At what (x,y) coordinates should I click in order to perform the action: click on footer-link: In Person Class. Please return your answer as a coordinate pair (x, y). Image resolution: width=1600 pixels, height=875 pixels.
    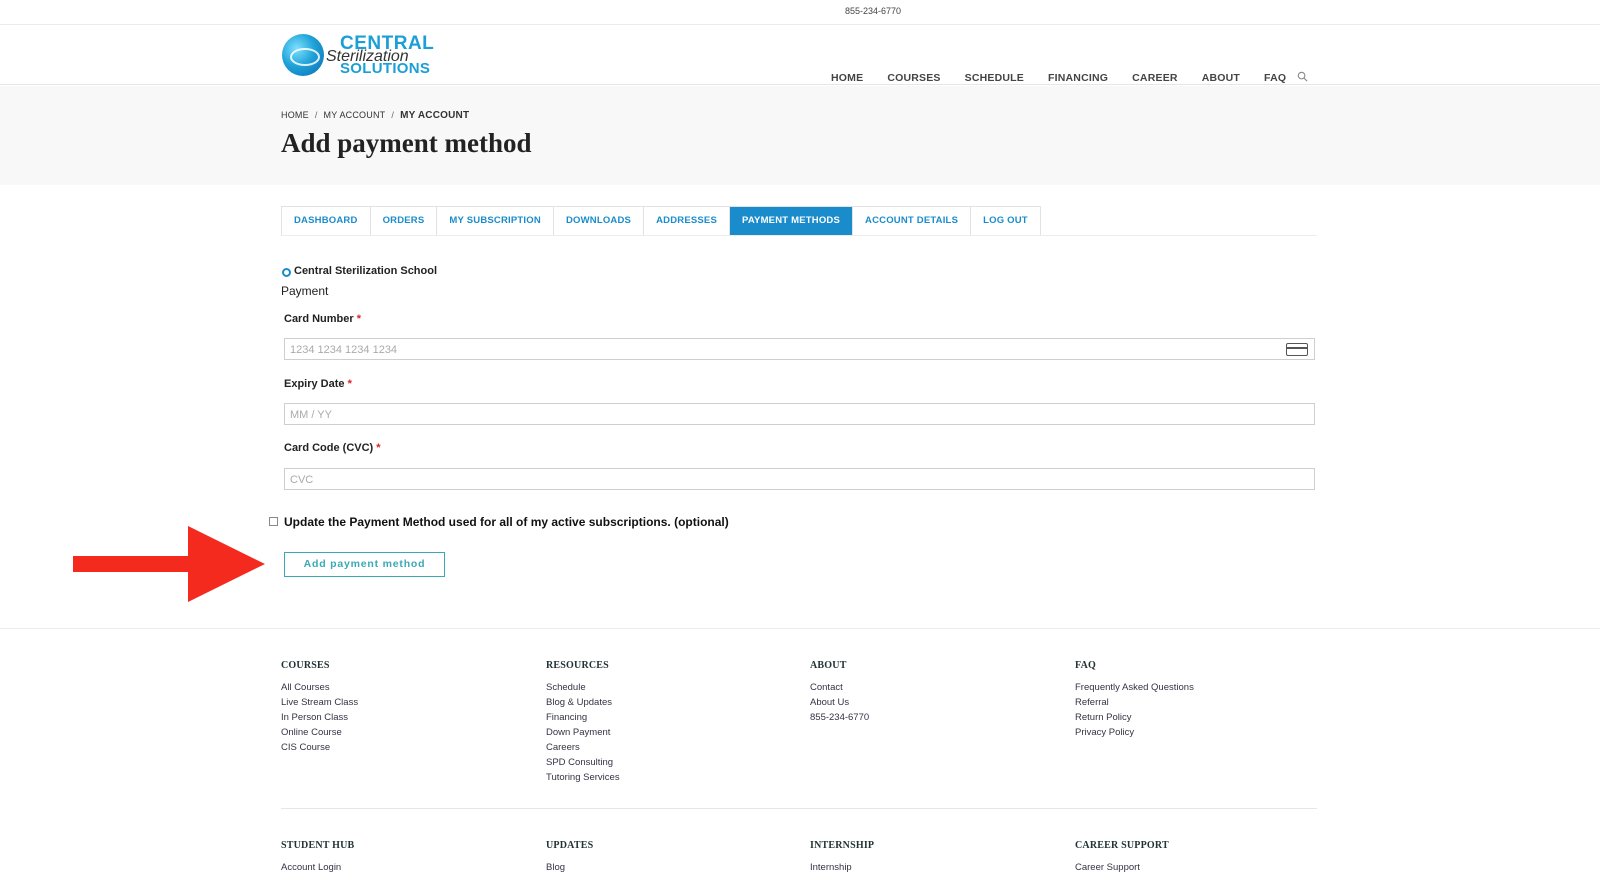
    Looking at the image, I should click on (319, 717).